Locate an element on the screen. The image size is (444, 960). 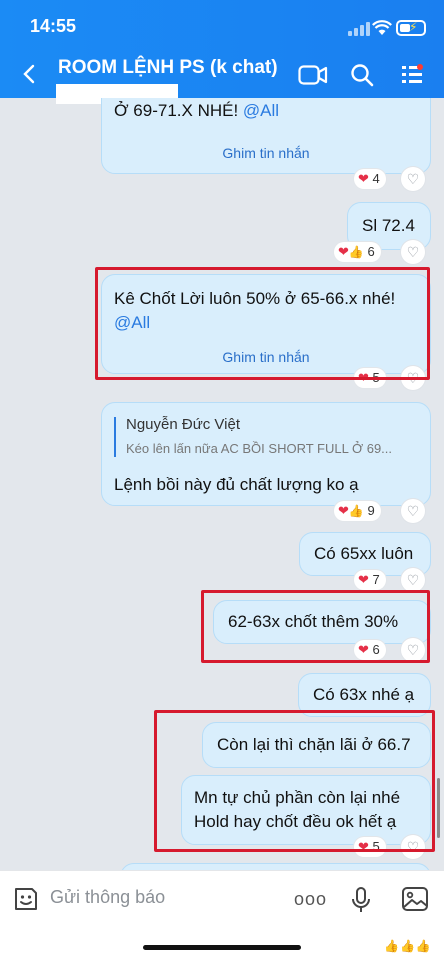
back-icon is located at coordinates (30, 74).